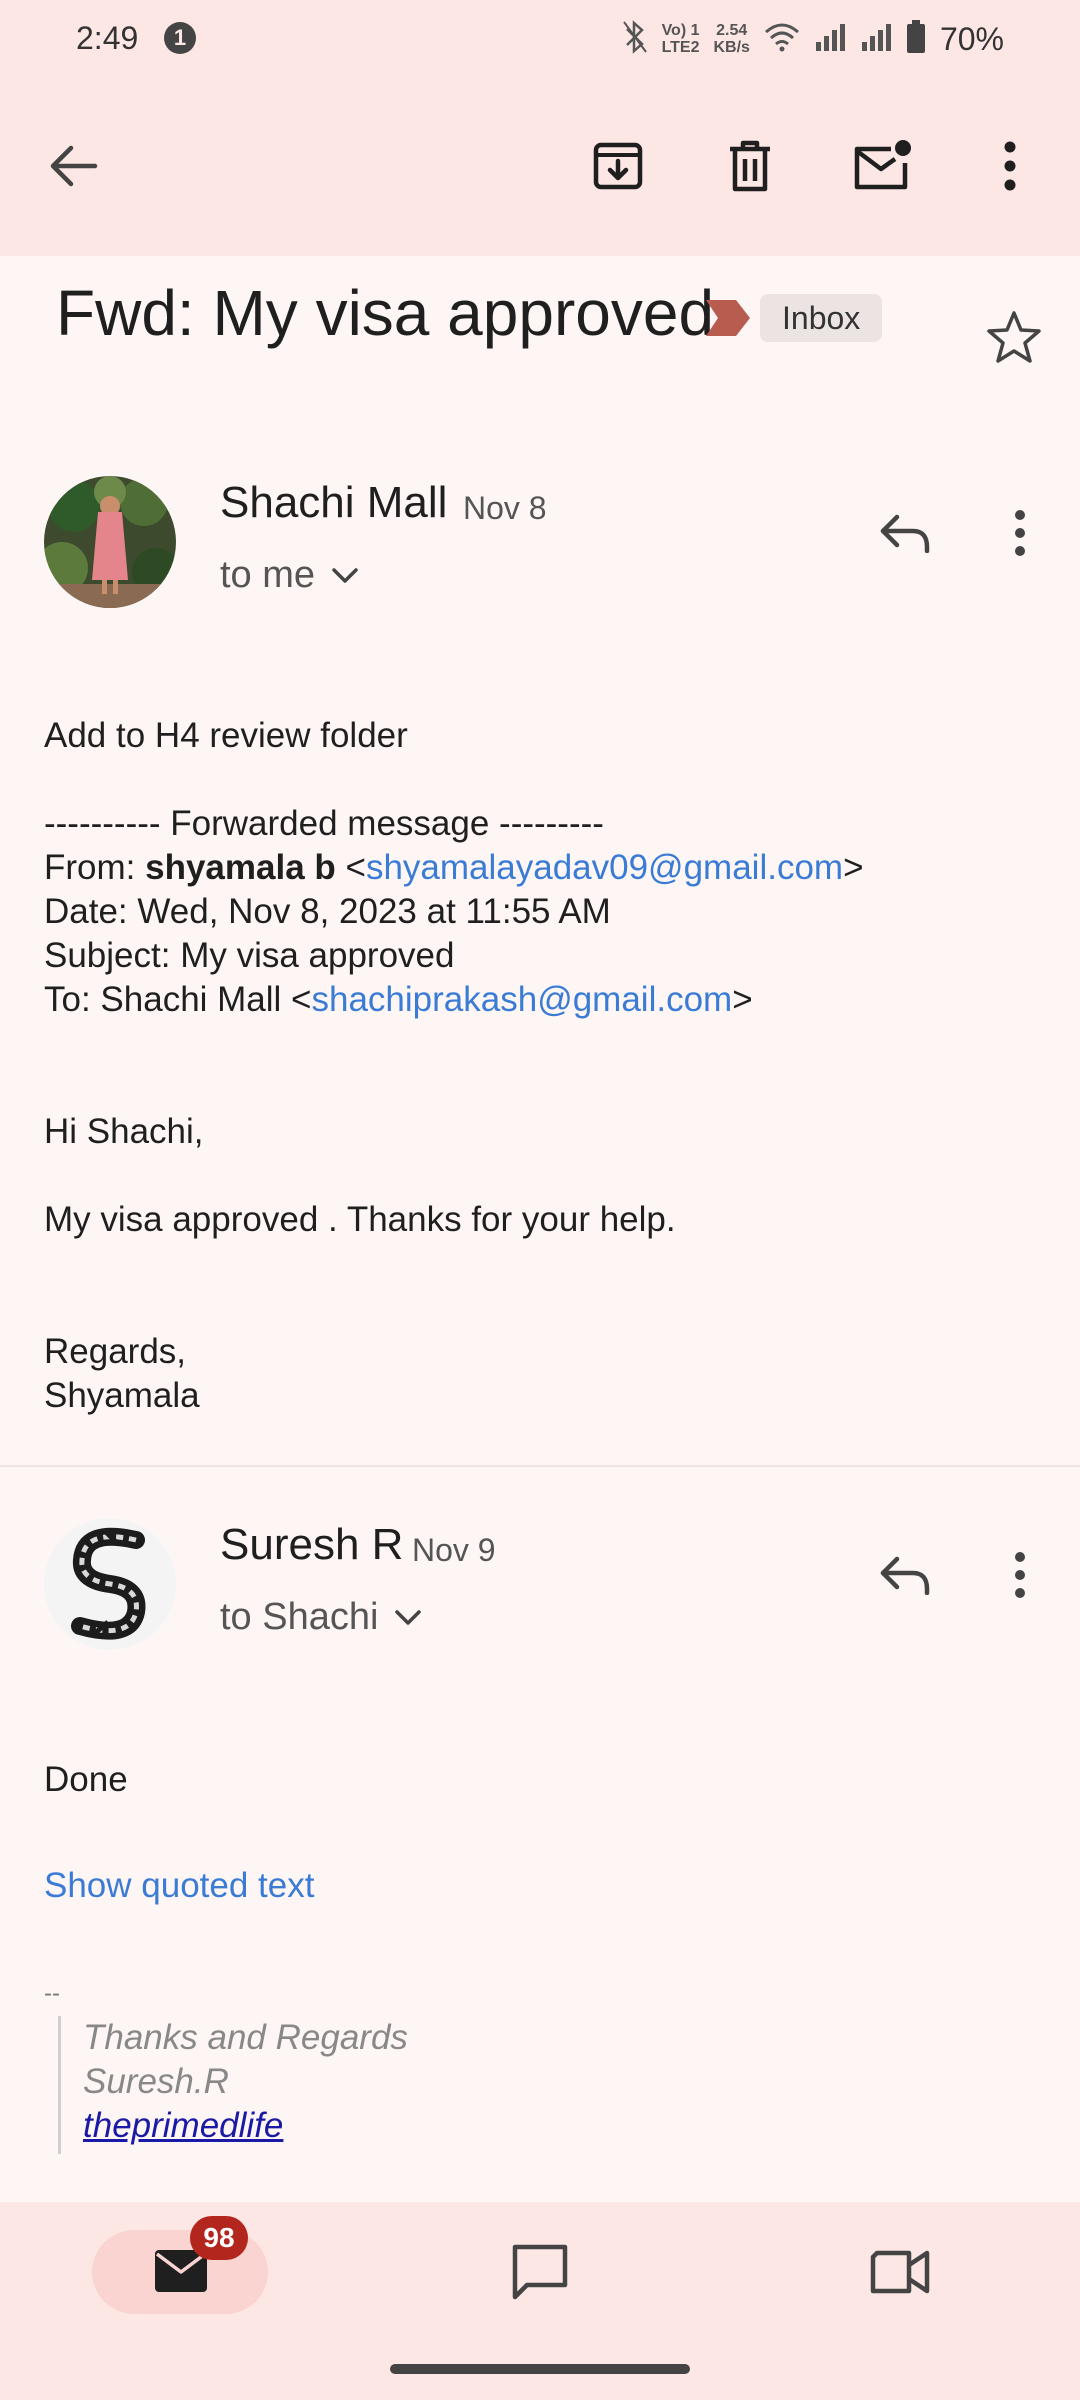  What do you see at coordinates (680, 39) in the screenshot?
I see `network-type: Vo) 1 LTE2` at bounding box center [680, 39].